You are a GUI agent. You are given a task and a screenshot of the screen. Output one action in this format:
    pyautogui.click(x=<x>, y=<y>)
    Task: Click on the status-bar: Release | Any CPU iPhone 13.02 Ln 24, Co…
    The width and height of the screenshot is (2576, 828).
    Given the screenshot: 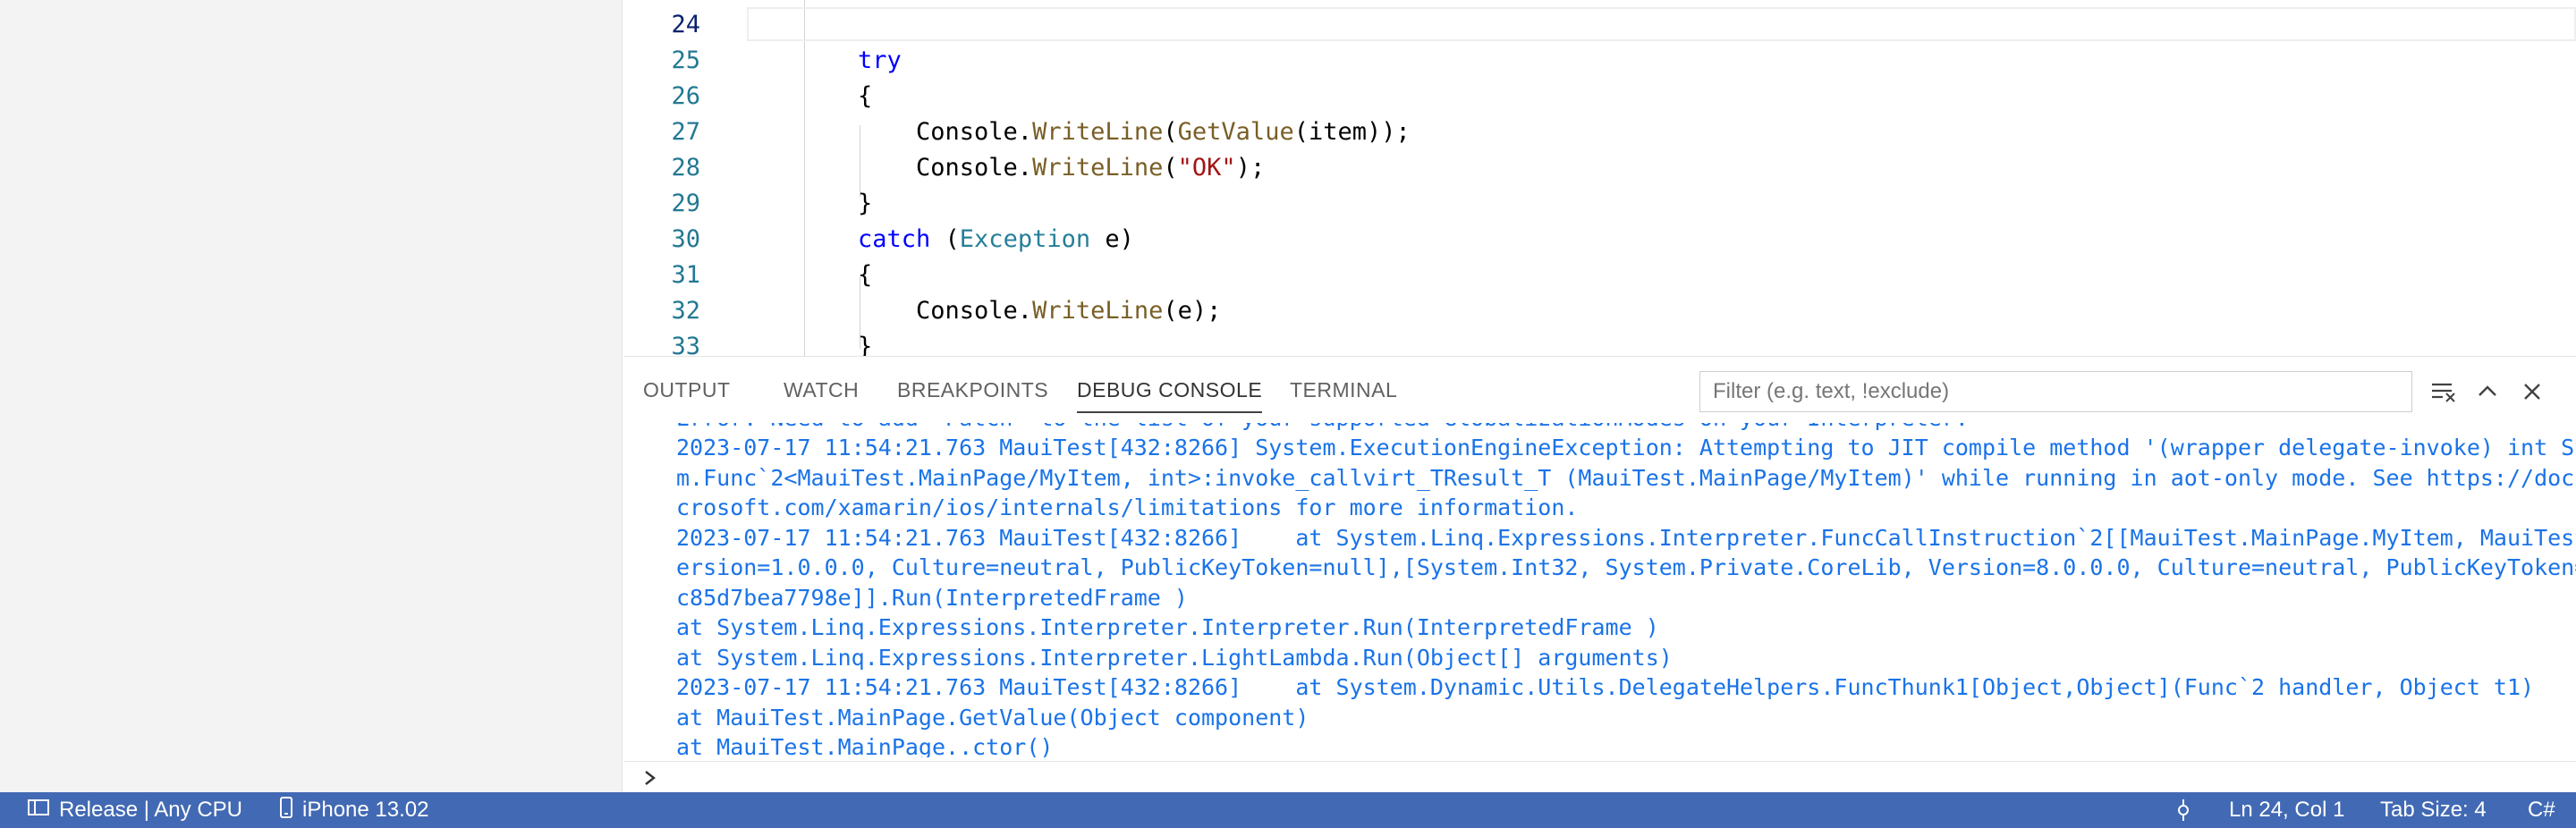 What is the action you would take?
    pyautogui.click(x=1288, y=810)
    